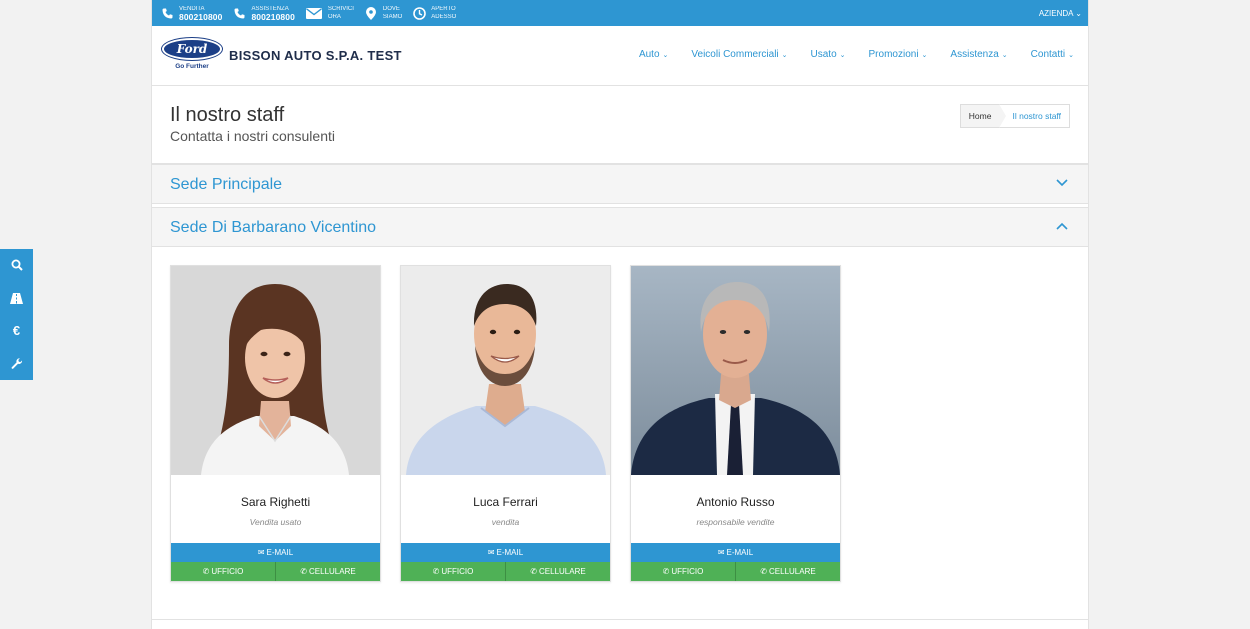 Image resolution: width=1250 pixels, height=629 pixels. What do you see at coordinates (823, 54) in the screenshot?
I see `nav-label: Usato` at bounding box center [823, 54].